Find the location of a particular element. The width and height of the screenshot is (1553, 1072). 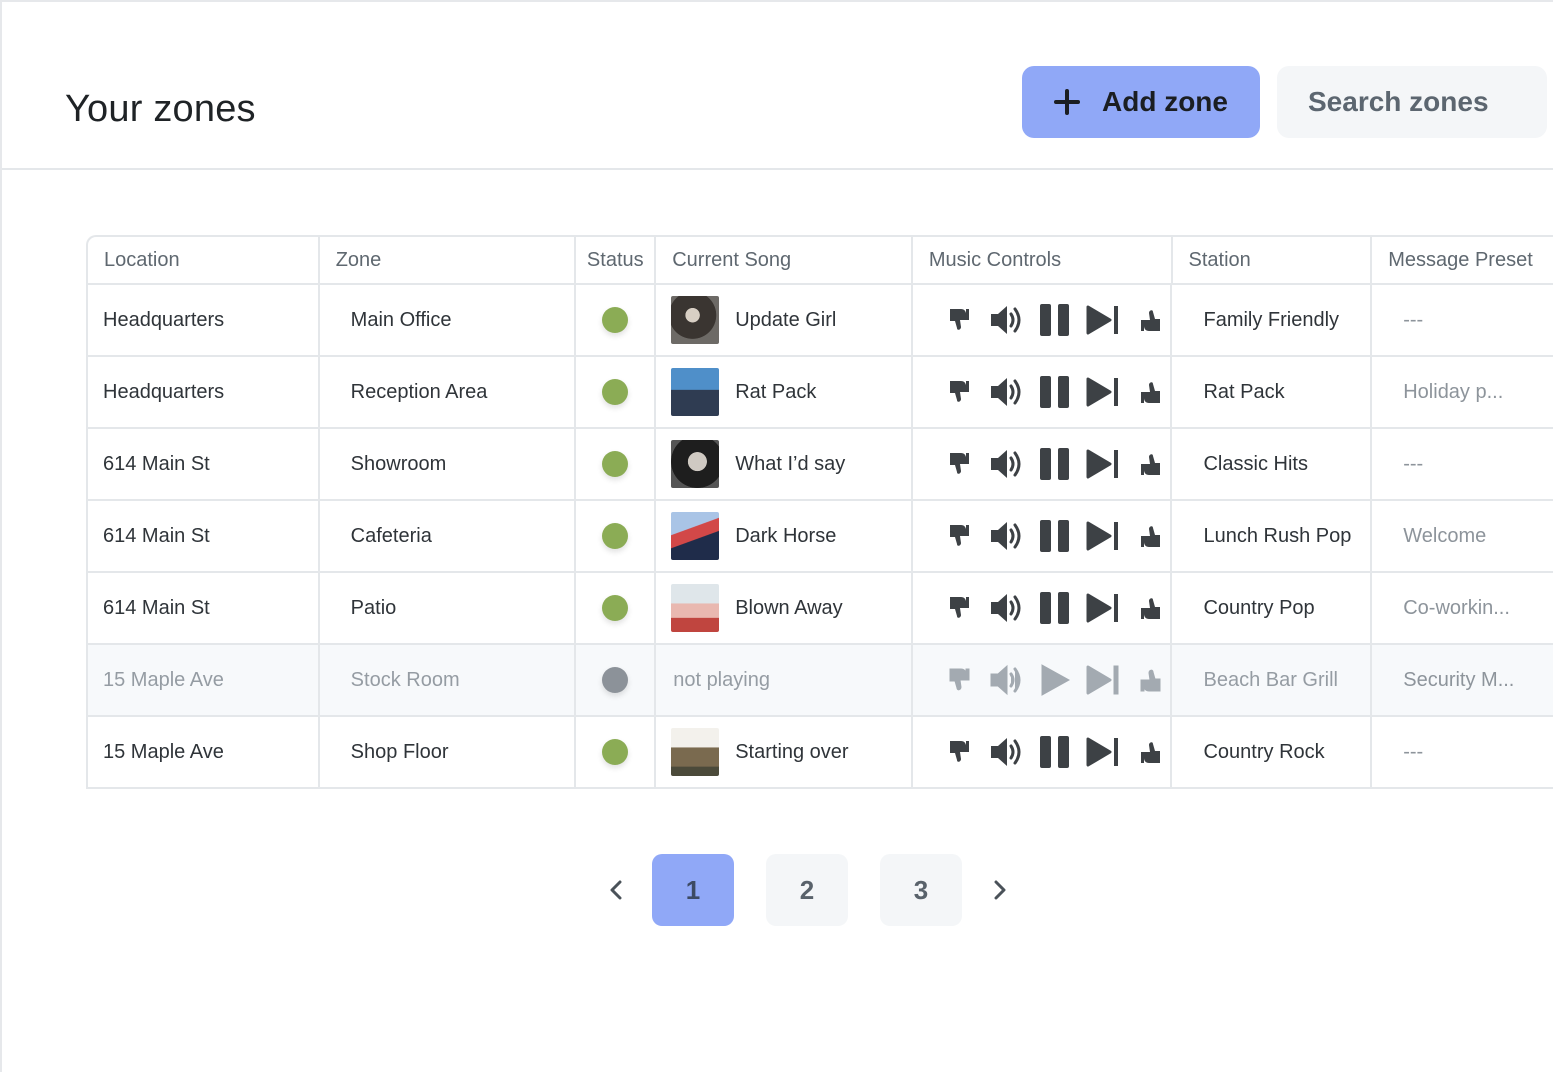

volume-icon is located at coordinates (1005, 536).